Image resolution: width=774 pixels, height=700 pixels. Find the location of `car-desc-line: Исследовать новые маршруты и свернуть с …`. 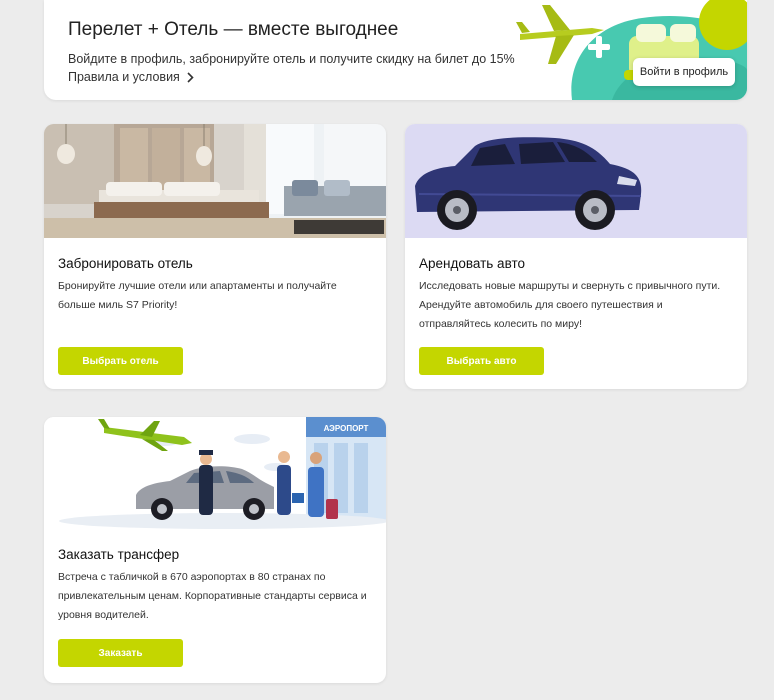

car-desc-line: Исследовать новые маршруты и свернуть с … is located at coordinates (570, 286).